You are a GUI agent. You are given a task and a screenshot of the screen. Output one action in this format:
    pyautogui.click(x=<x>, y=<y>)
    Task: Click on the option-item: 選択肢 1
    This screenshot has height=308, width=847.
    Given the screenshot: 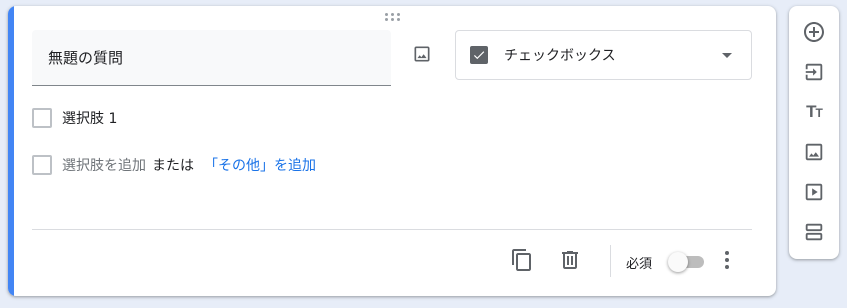 What is the action you would take?
    pyautogui.click(x=74, y=118)
    